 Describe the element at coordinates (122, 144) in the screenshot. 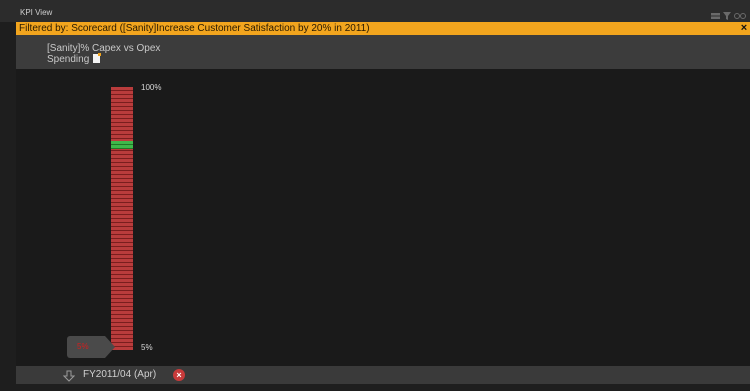

I see `target-band` at that location.